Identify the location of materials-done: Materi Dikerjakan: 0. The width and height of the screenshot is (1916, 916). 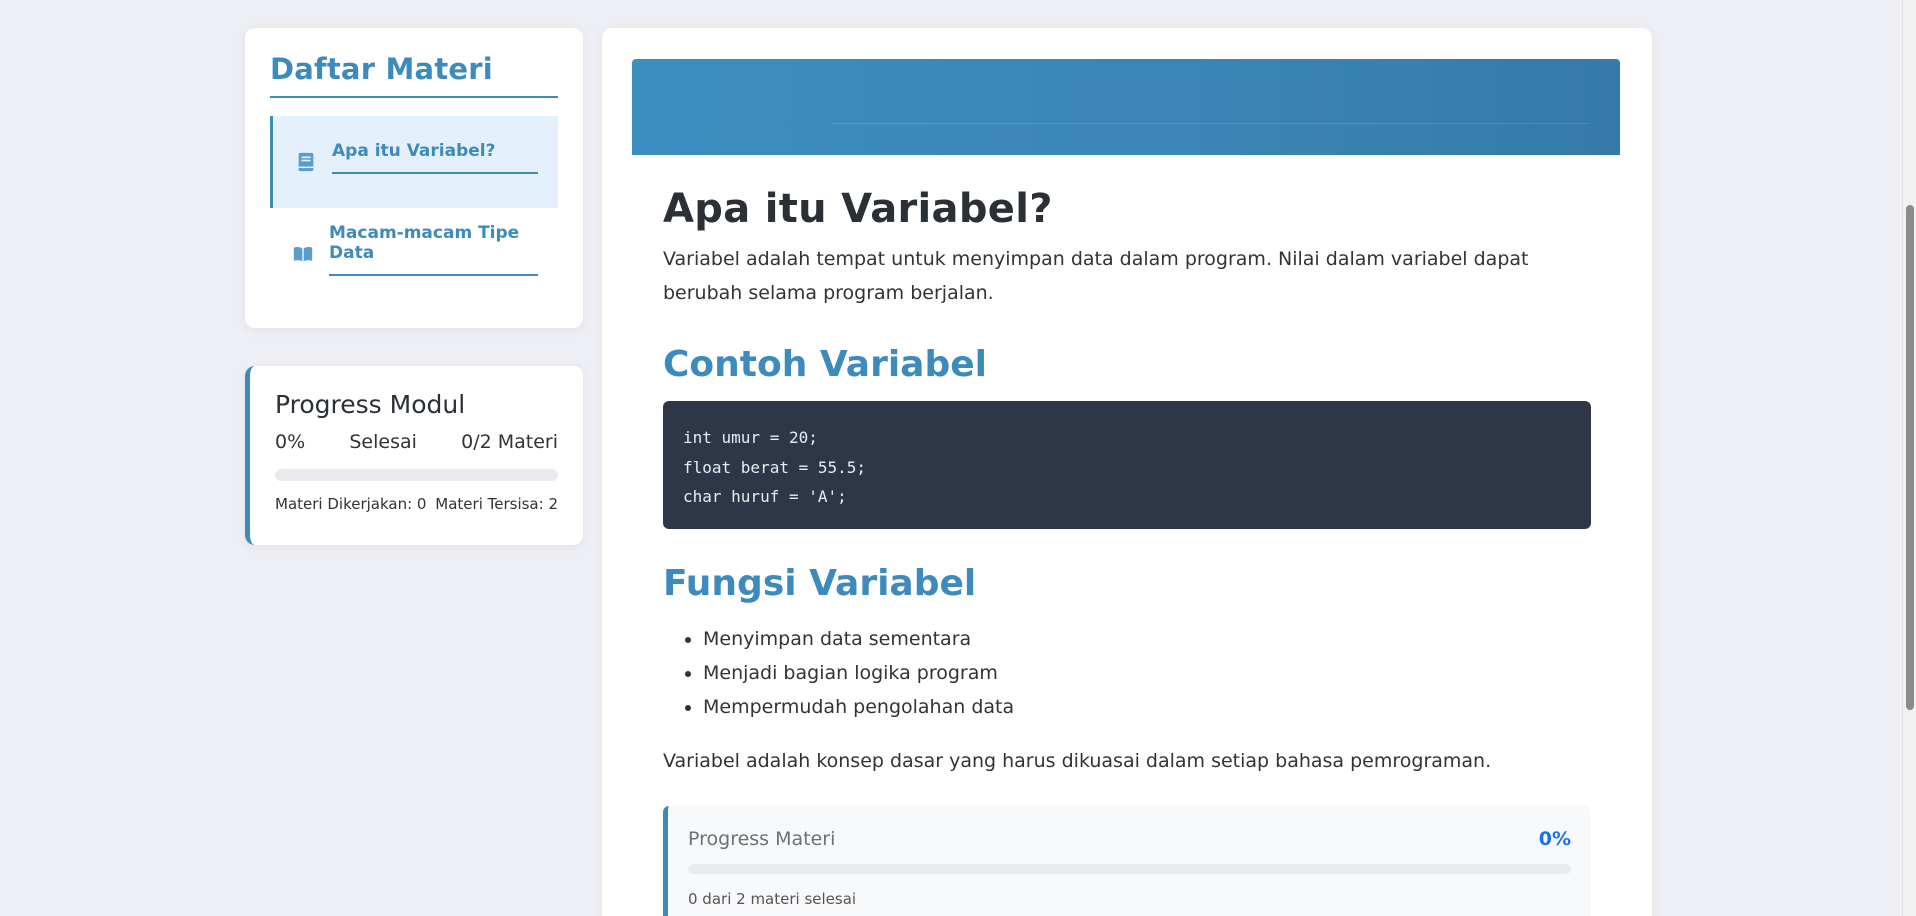
(351, 504).